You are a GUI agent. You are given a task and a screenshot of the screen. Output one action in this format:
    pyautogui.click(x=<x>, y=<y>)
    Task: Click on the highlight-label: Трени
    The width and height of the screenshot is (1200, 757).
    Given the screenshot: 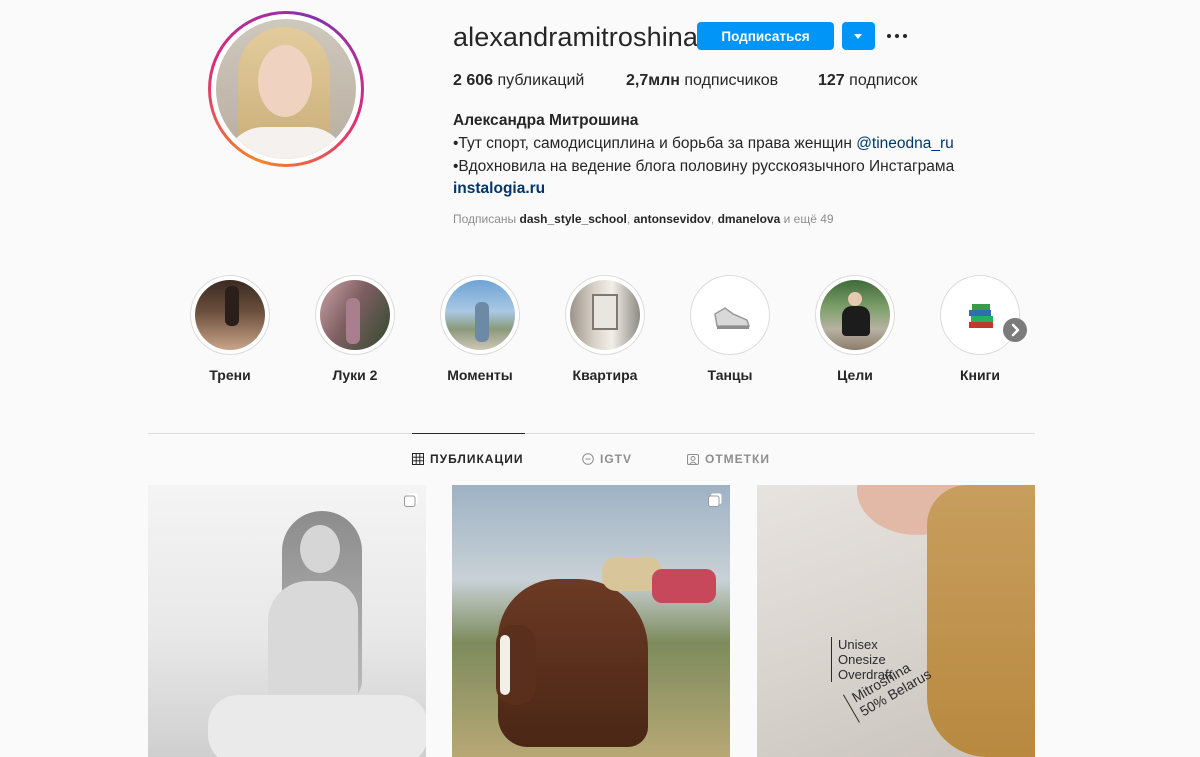 What is the action you would take?
    pyautogui.click(x=230, y=375)
    